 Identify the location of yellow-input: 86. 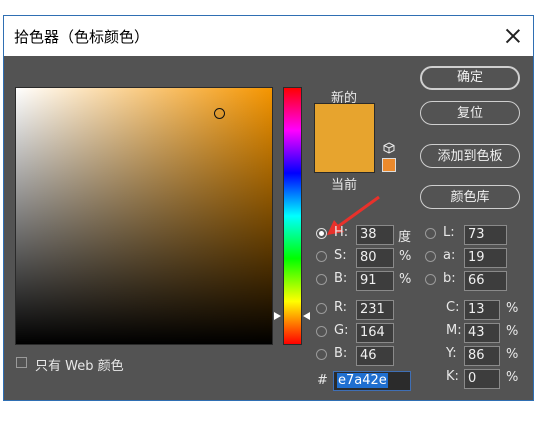
(482, 356).